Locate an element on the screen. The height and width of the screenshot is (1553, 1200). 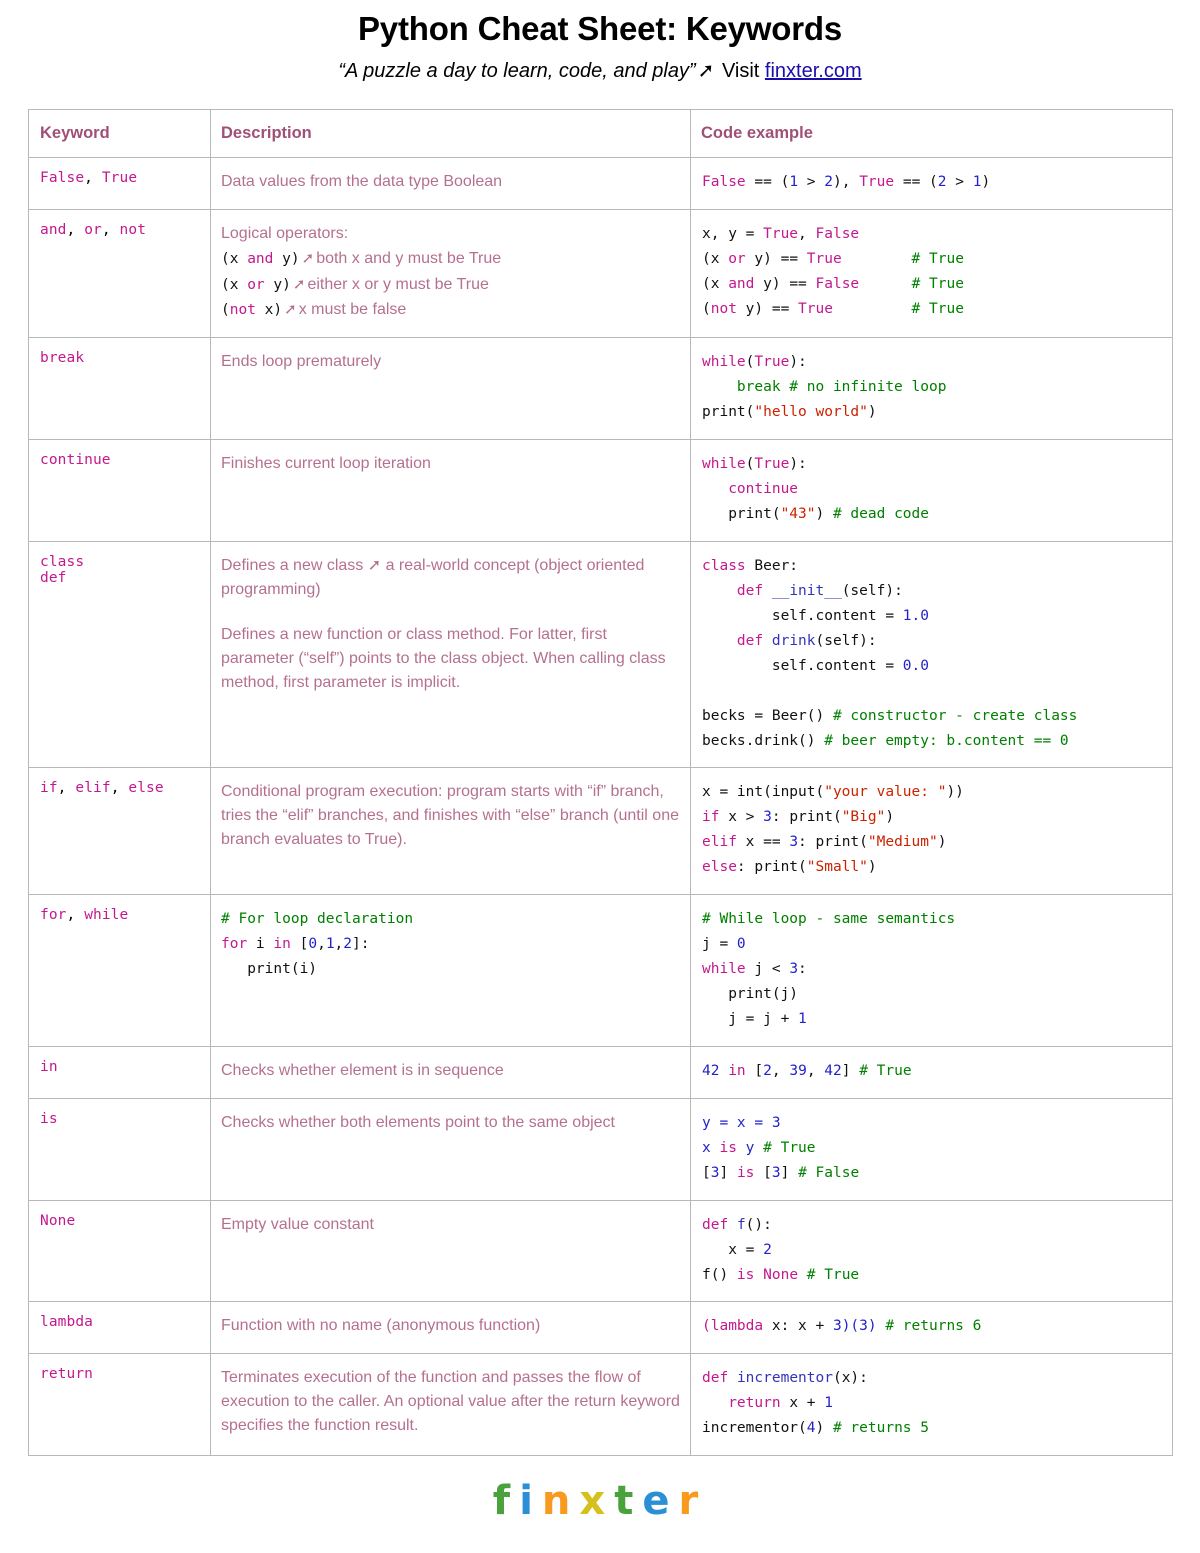
row-keyword: lambda is located at coordinates (119, 1328).